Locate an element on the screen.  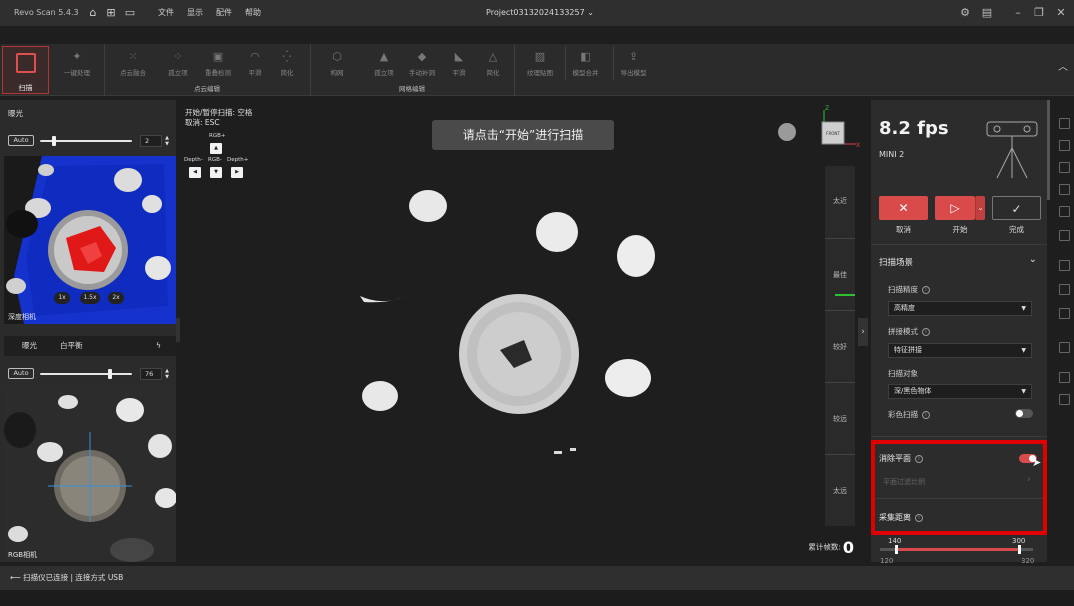
tool-build-mesh: ⬡ 构网 is located at coordinates (337, 63).